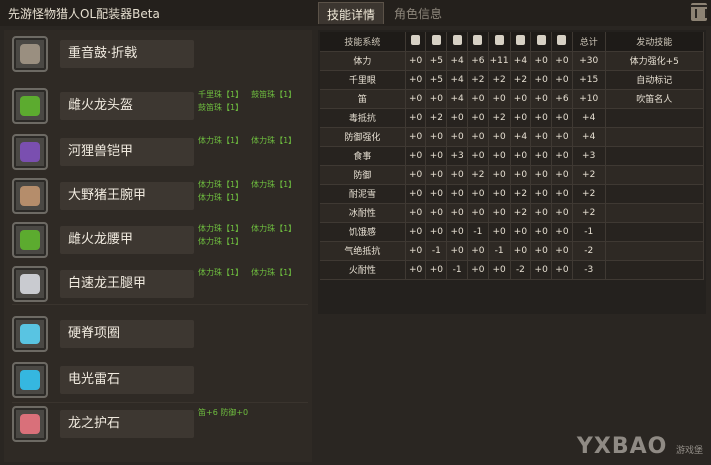  Describe the element at coordinates (499, 39) in the screenshot. I see `waist-icon` at that location.